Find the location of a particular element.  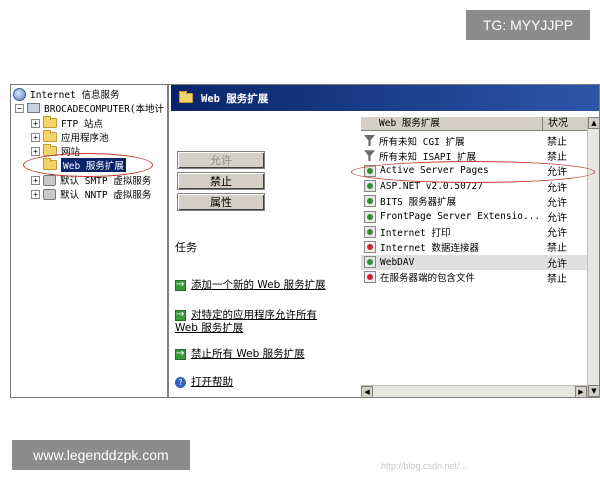

scroll-up-icon: ▲ is located at coordinates (594, 123).